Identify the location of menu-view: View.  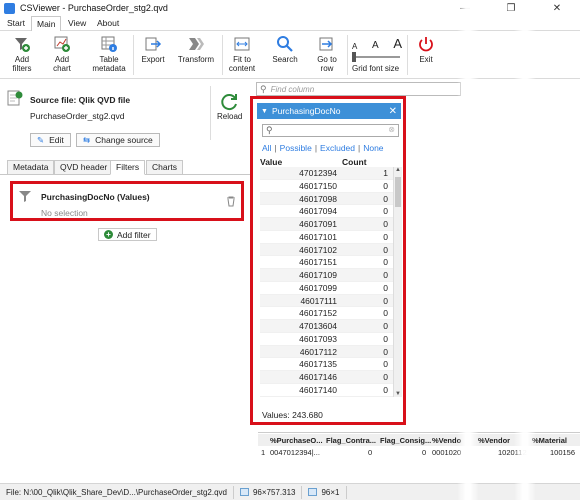
(77, 23).